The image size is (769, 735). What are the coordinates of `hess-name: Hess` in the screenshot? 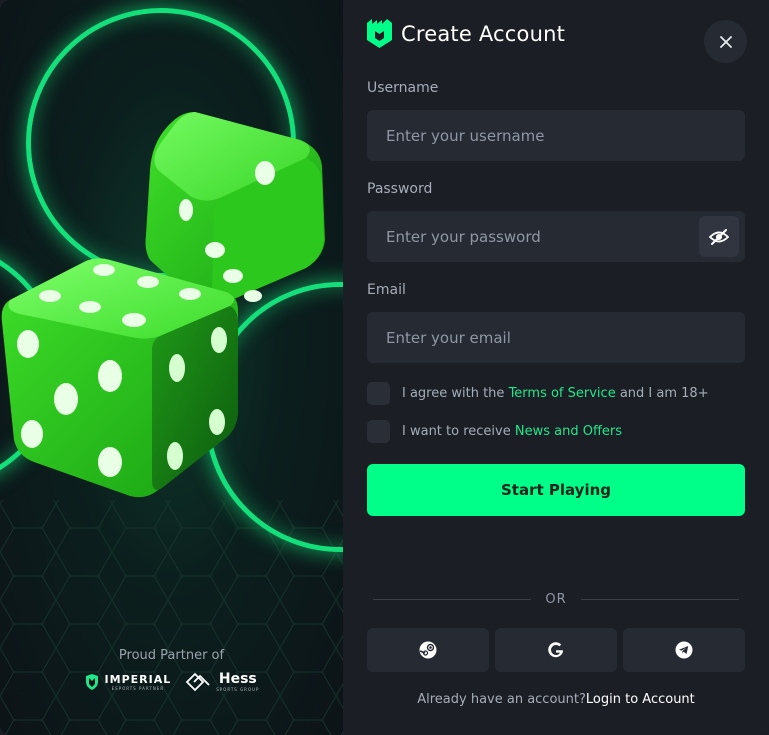 It's located at (237, 679).